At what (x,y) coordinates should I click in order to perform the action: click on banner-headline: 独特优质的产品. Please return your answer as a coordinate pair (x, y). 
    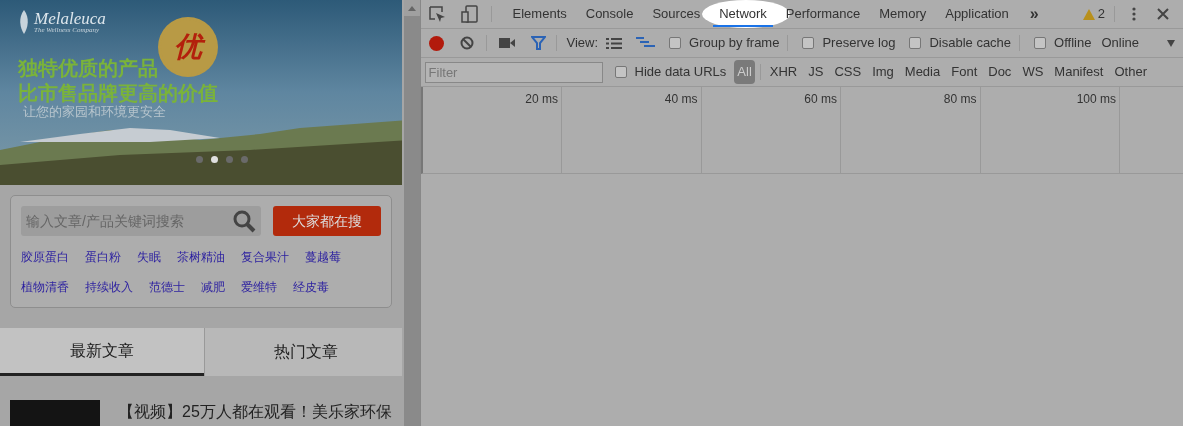
    Looking at the image, I should click on (88, 68).